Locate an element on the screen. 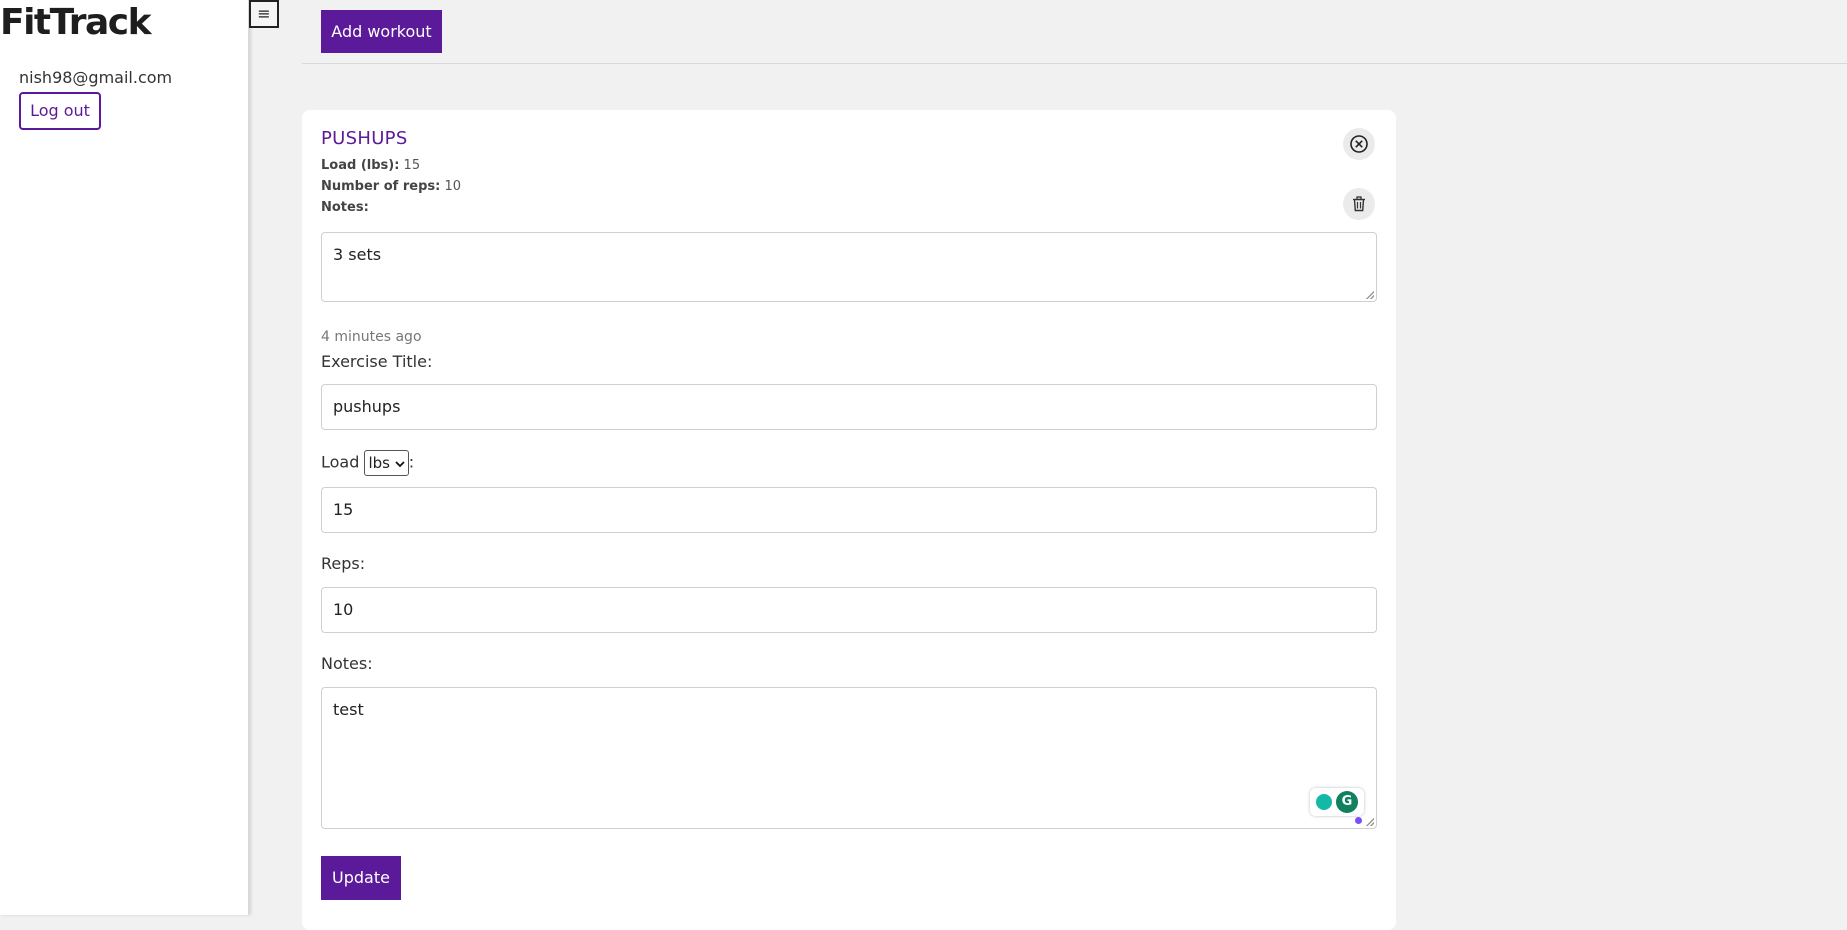 Image resolution: width=1847 pixels, height=930 pixels. reps-input-value: 10 is located at coordinates (343, 609).